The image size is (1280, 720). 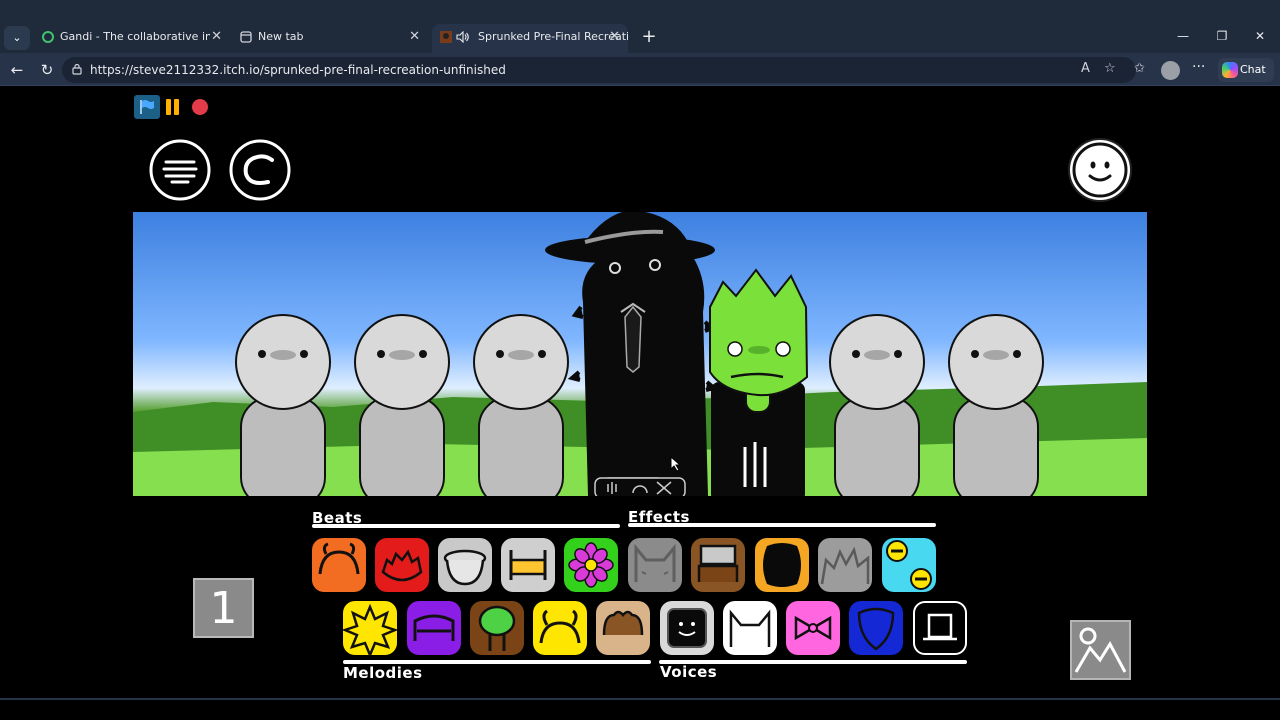 What do you see at coordinates (1230, 70) in the screenshot?
I see `copilot-icon` at bounding box center [1230, 70].